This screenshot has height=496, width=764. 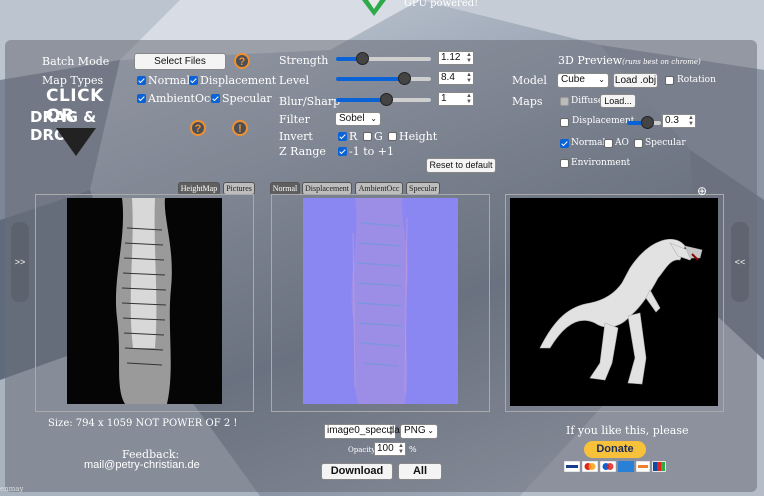 I want to click on preview-3d-note: (runs best on chrome), so click(x=661, y=62).